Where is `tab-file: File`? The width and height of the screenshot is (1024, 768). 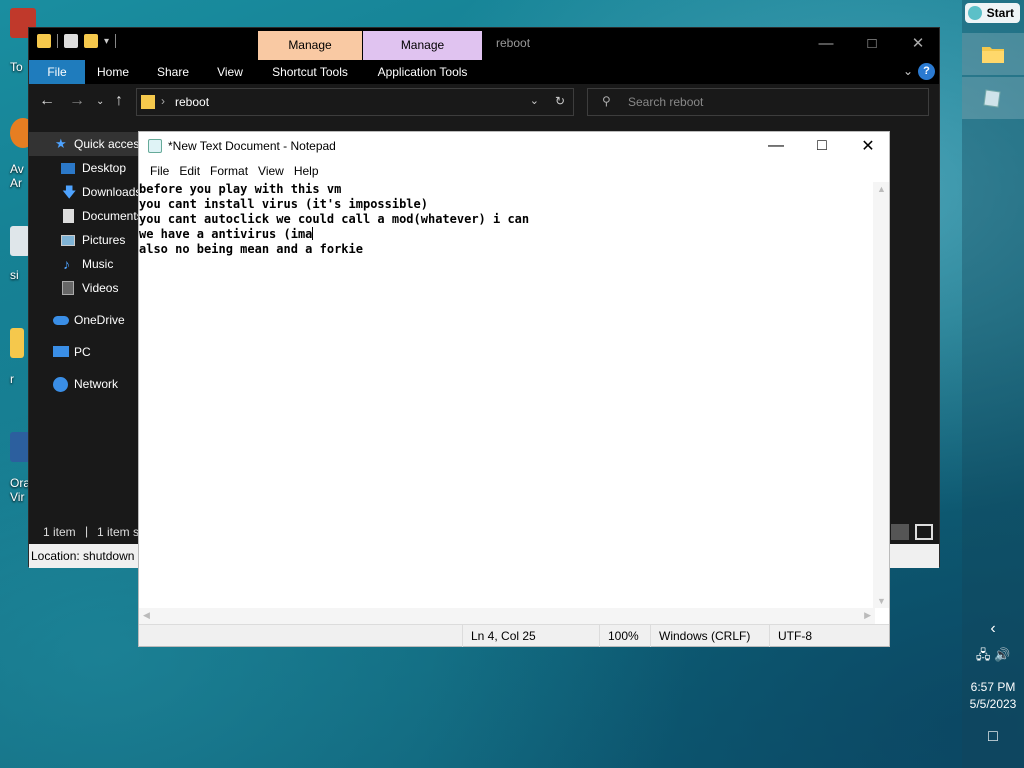 tab-file: File is located at coordinates (57, 72).